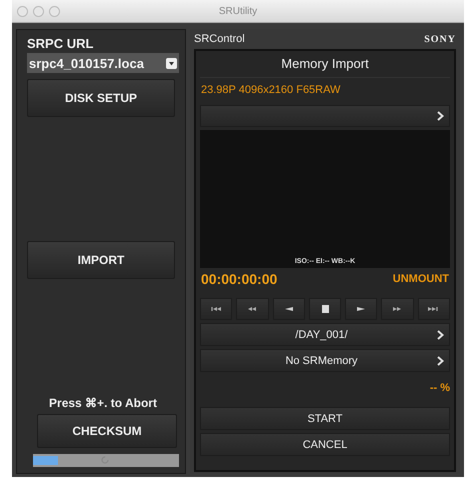 This screenshot has height=479, width=466. Describe the element at coordinates (440, 39) in the screenshot. I see `brand-logo: SONY` at that location.